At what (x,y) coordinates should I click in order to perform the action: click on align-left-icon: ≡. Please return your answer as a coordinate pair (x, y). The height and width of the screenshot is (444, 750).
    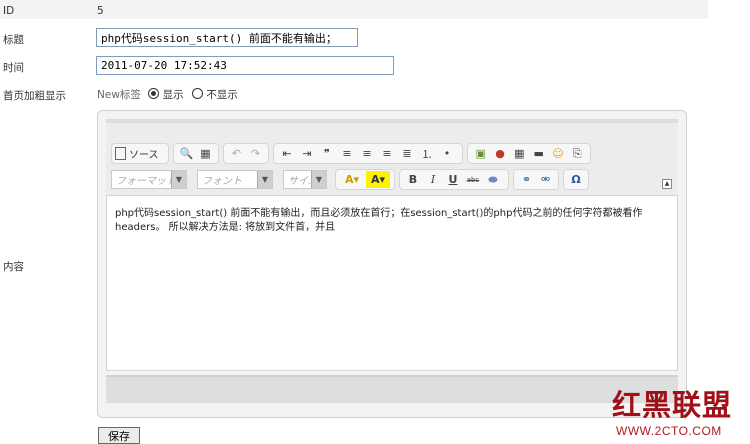
    Looking at the image, I should click on (347, 153).